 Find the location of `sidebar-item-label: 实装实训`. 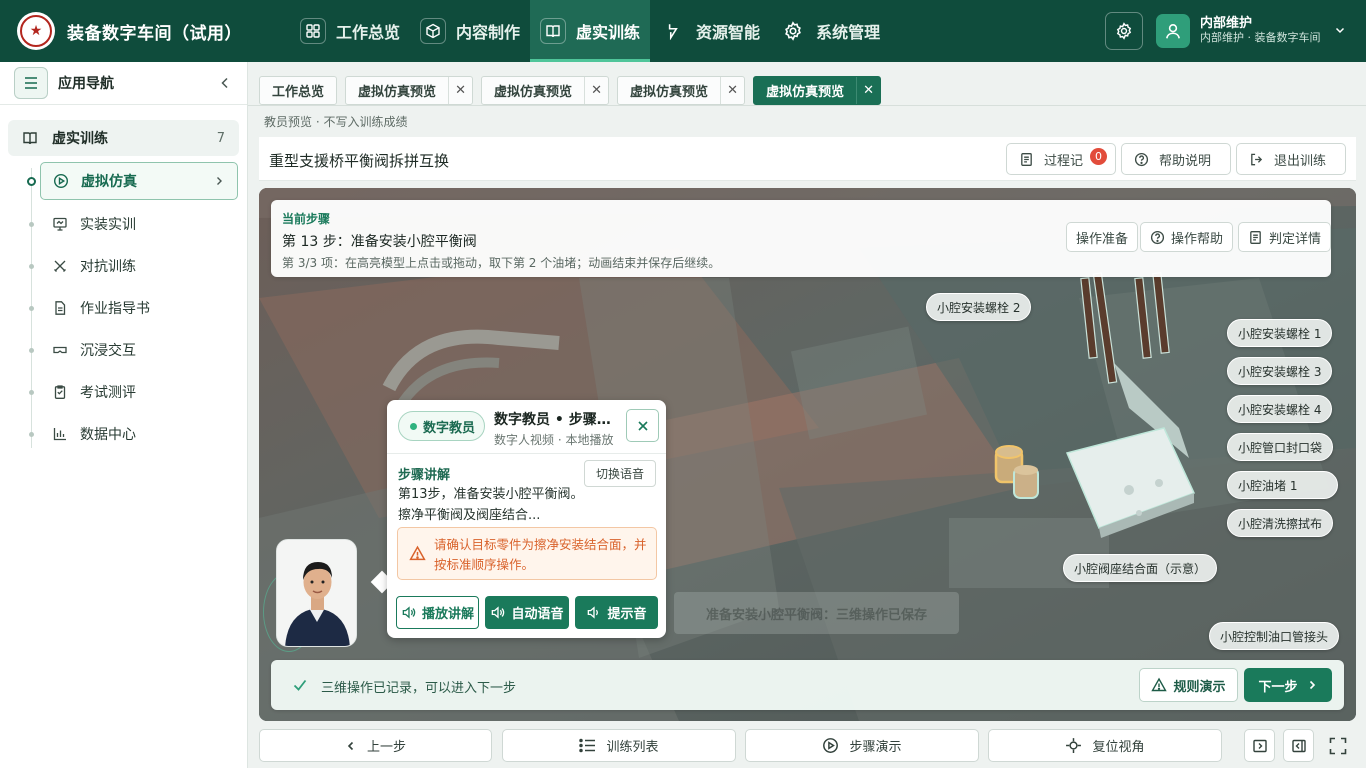

sidebar-item-label: 实装实训 is located at coordinates (108, 225).